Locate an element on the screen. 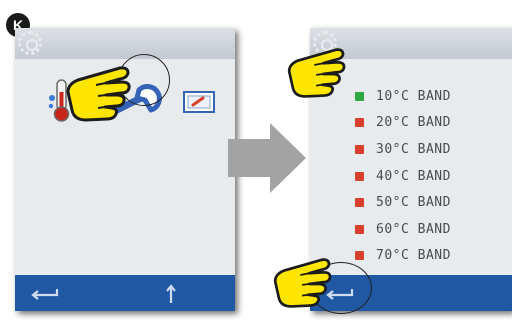 This screenshot has height=320, width=512. band-item: 40°C BAND is located at coordinates (403, 176).